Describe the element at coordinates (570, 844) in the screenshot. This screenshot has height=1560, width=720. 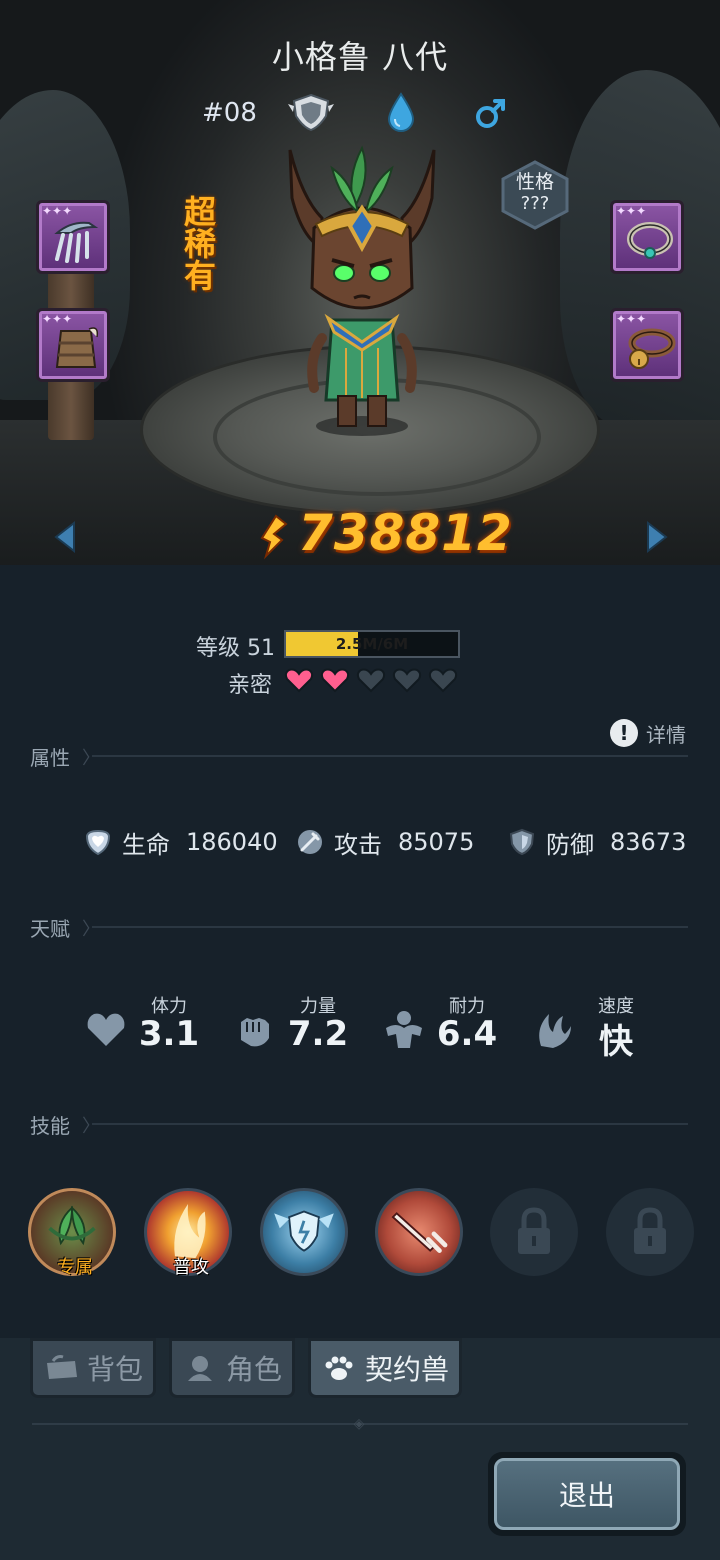
I see `attribute-name: 防御` at that location.